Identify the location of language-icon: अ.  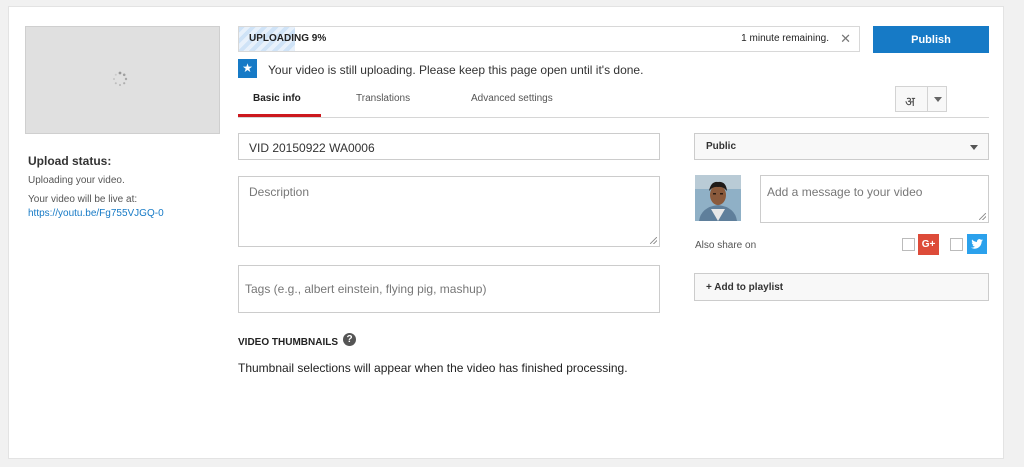
(910, 101).